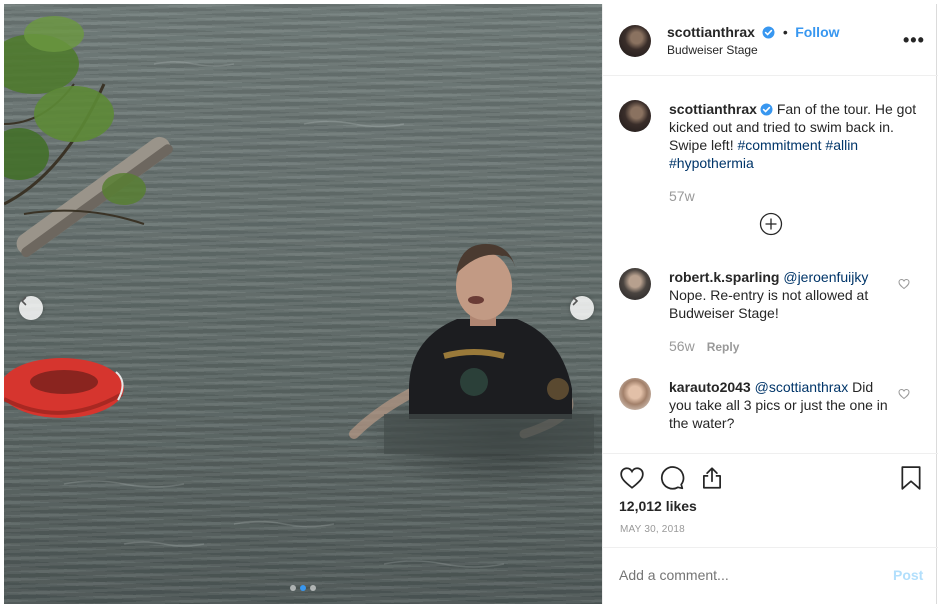 Image resolution: width=944 pixels, height=608 pixels. Describe the element at coordinates (713, 109) in the screenshot. I see `caption-username: scottianthrax` at that location.